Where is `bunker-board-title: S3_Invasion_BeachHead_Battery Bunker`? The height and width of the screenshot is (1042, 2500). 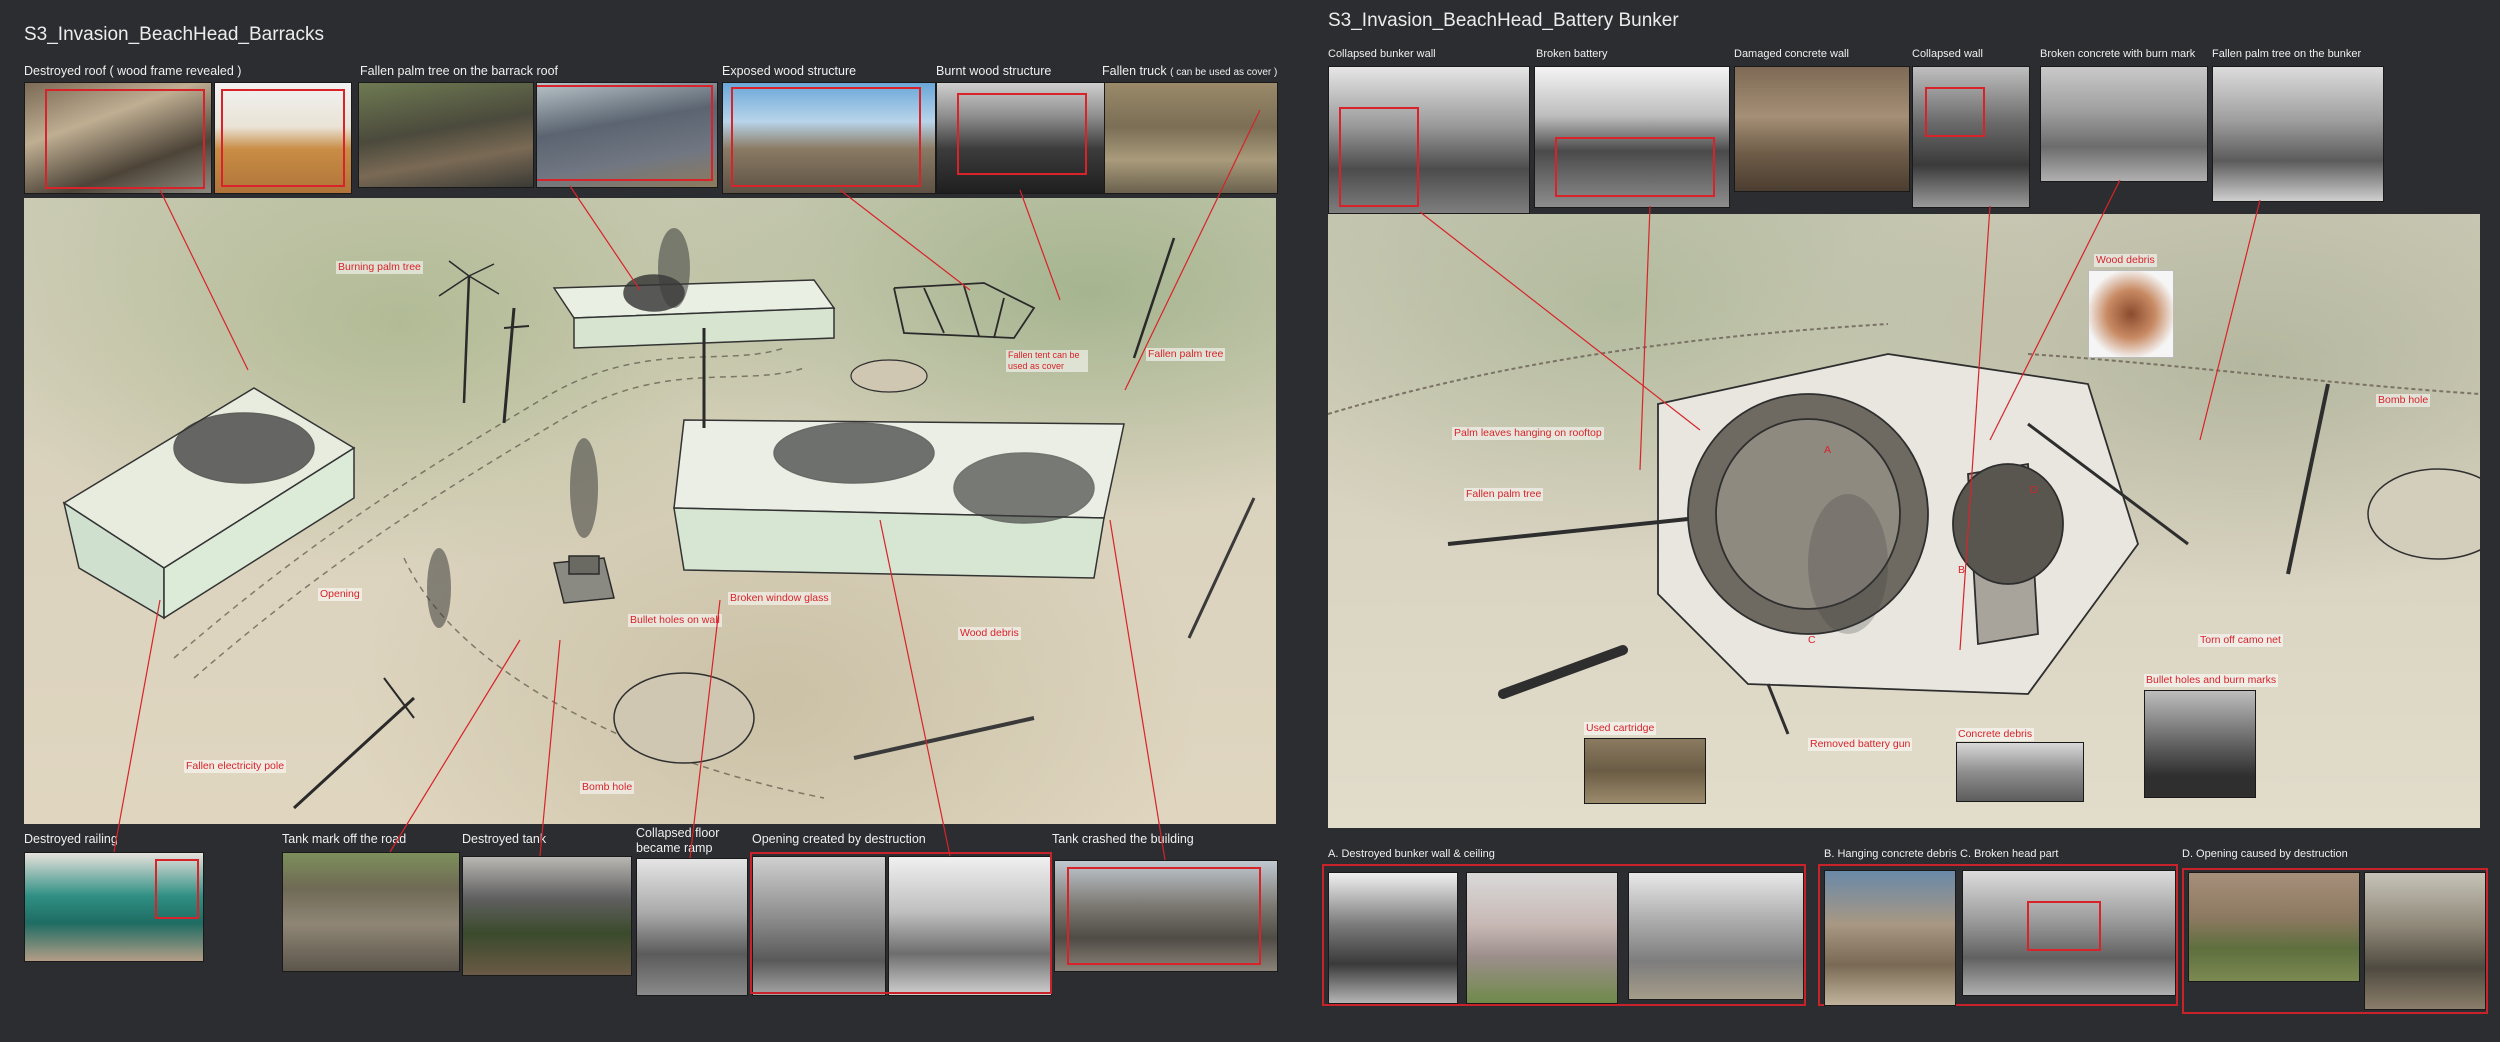
bunker-board-title: S3_Invasion_BeachHead_Battery Bunker is located at coordinates (1503, 20).